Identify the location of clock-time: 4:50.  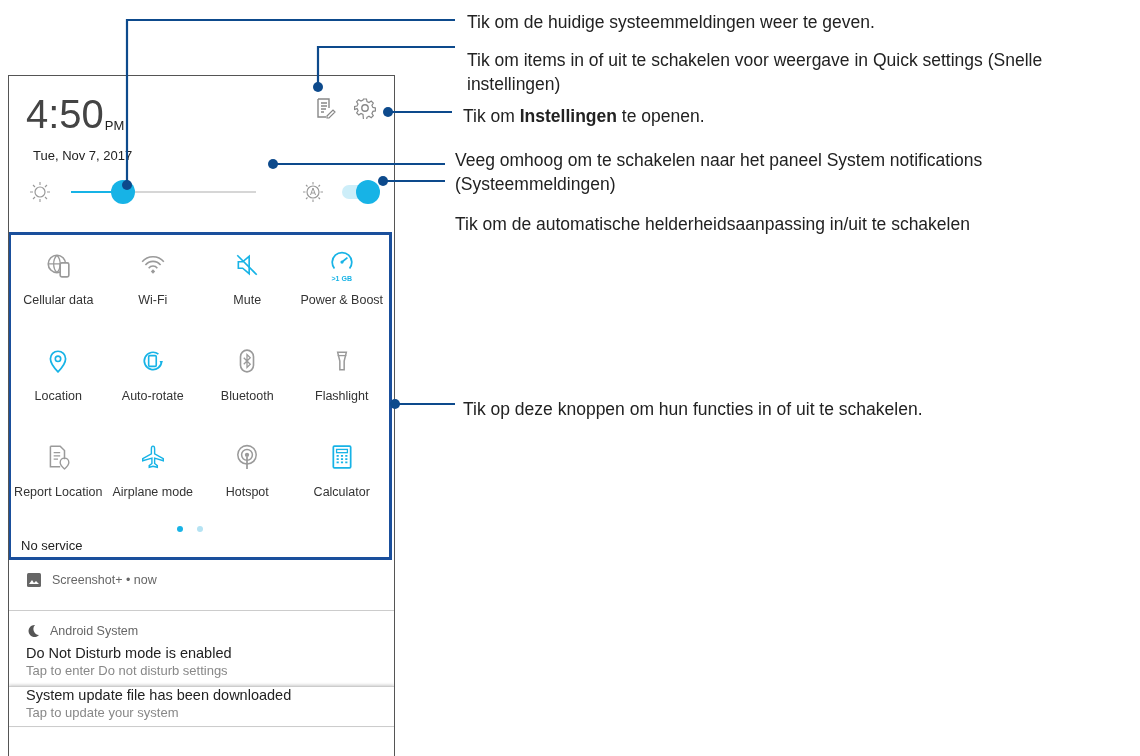
(65, 114).